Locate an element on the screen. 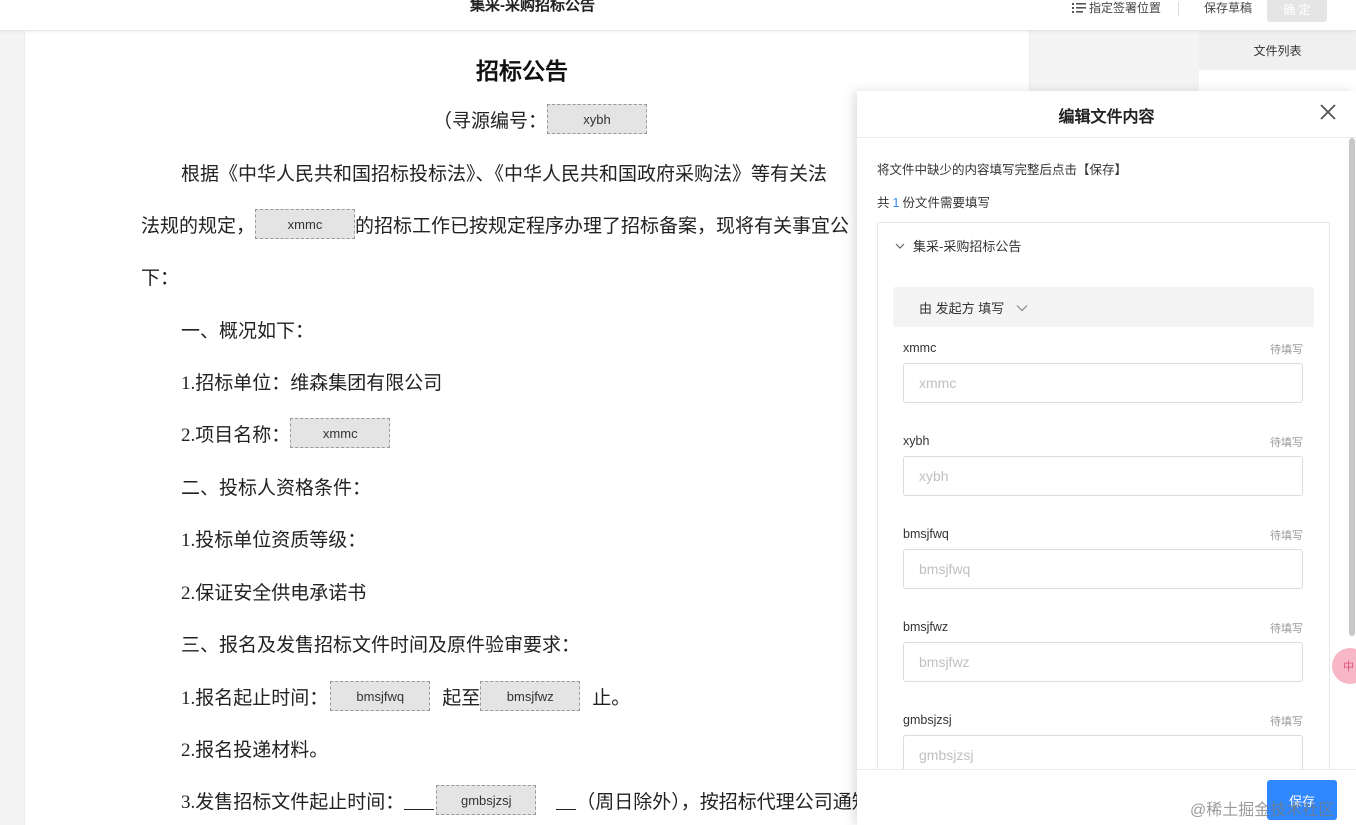  doc-line-14: 3.发售招标文件起止时间： gmbsjzsj （周日除外），按招标代理公司通知 is located at coordinates (526, 800).